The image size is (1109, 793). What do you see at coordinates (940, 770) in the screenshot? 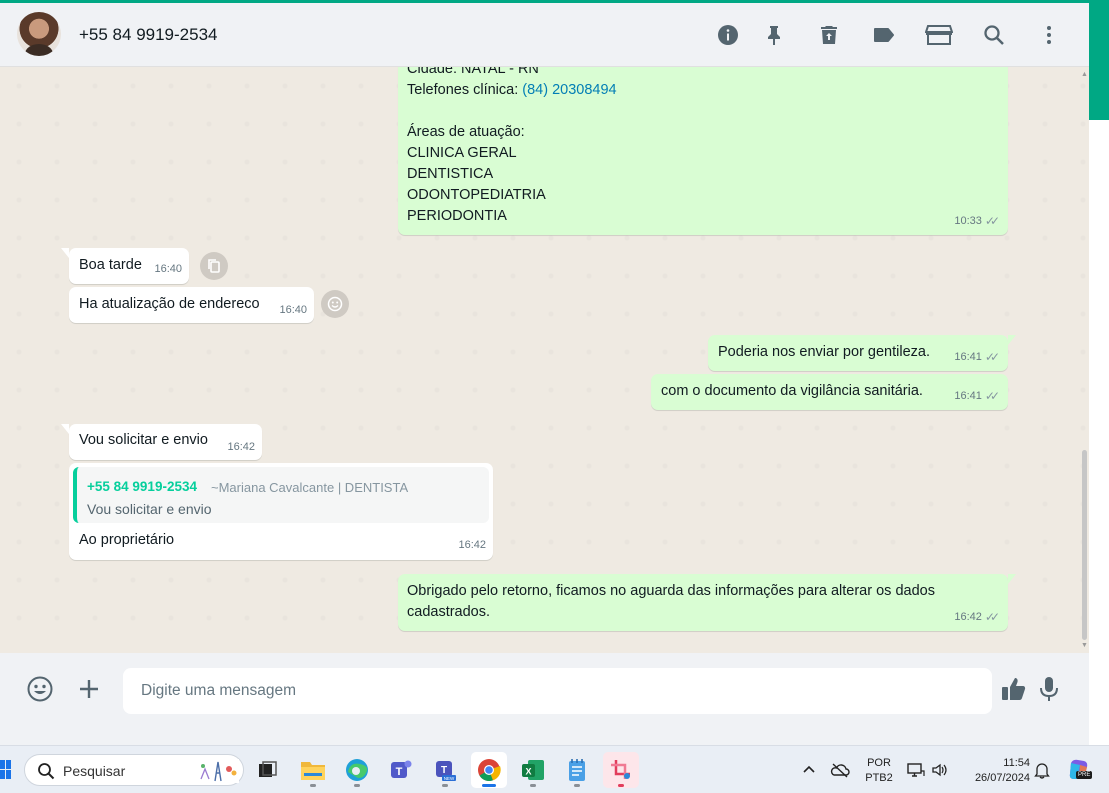
I see `volume-icon` at bounding box center [940, 770].